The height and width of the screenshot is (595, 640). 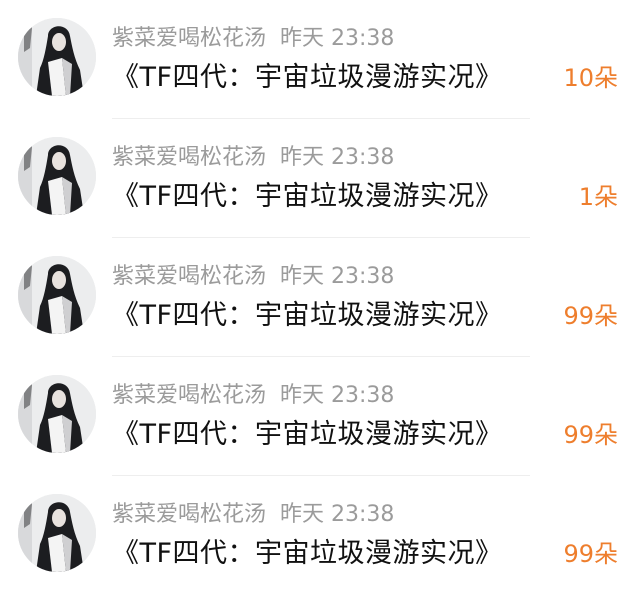 What do you see at coordinates (598, 197) in the screenshot?
I see `flower-count: 1朵` at bounding box center [598, 197].